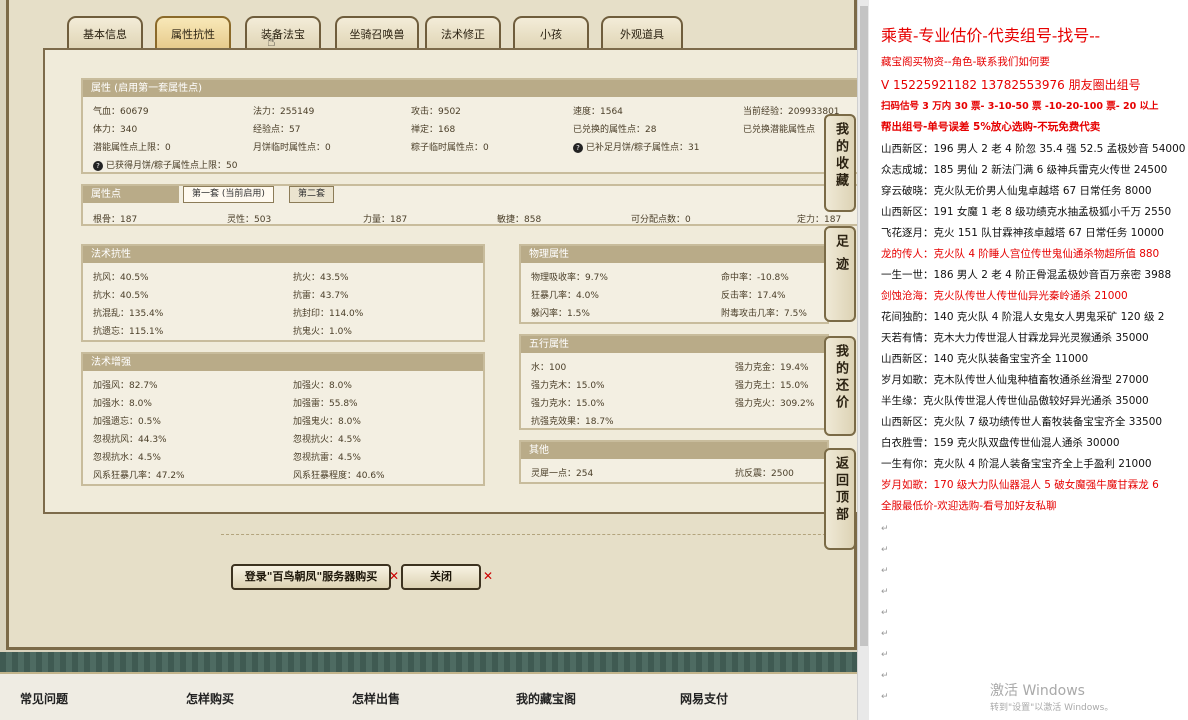  I want to click on attr-exp-points: 经验点：57, so click(277, 130).